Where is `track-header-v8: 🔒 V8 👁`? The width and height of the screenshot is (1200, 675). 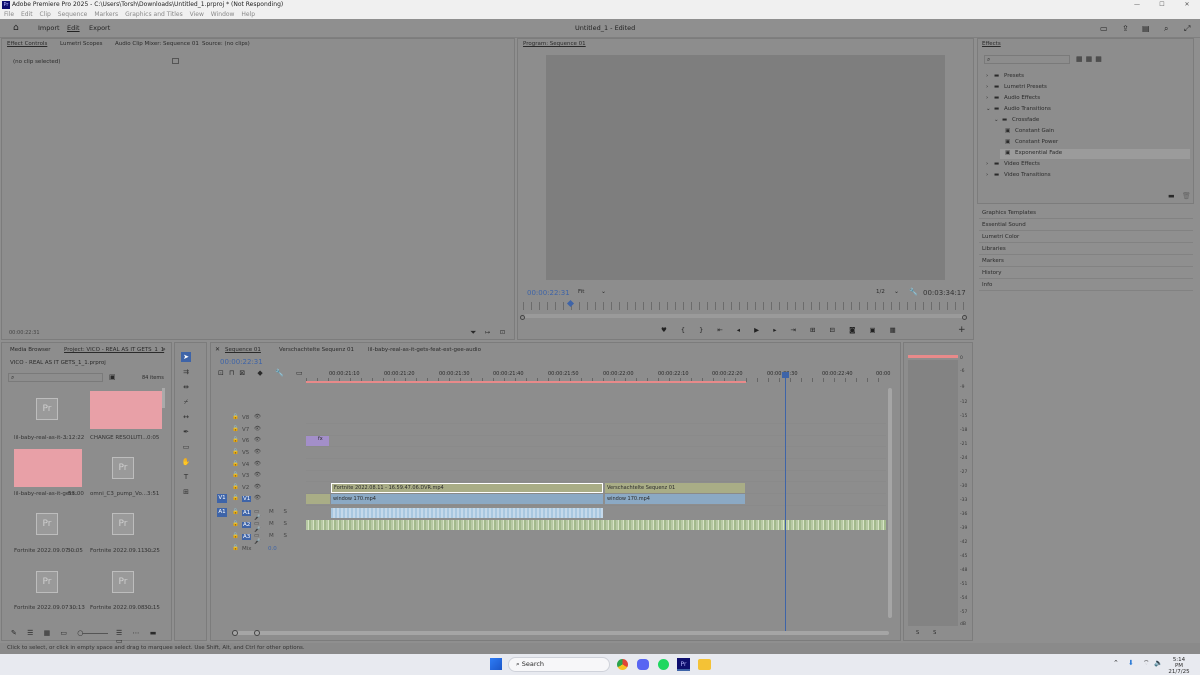
track-header-v8: 🔒 V8 👁 is located at coordinates (259, 418).